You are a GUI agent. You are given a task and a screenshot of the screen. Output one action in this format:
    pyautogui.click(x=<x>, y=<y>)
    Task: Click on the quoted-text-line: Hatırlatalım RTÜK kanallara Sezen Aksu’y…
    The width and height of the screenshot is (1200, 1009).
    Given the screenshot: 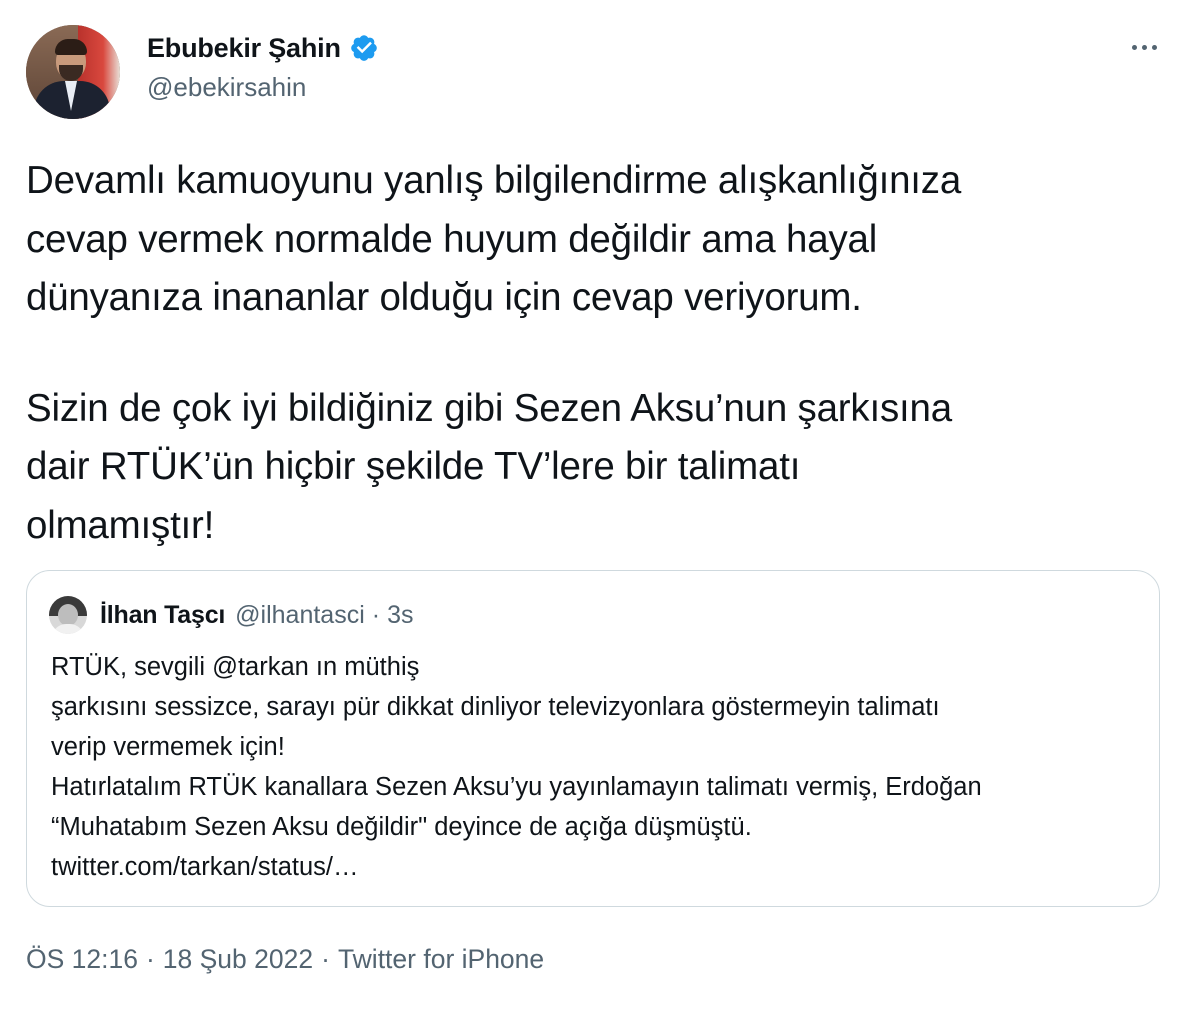 What is the action you would take?
    pyautogui.click(x=516, y=787)
    